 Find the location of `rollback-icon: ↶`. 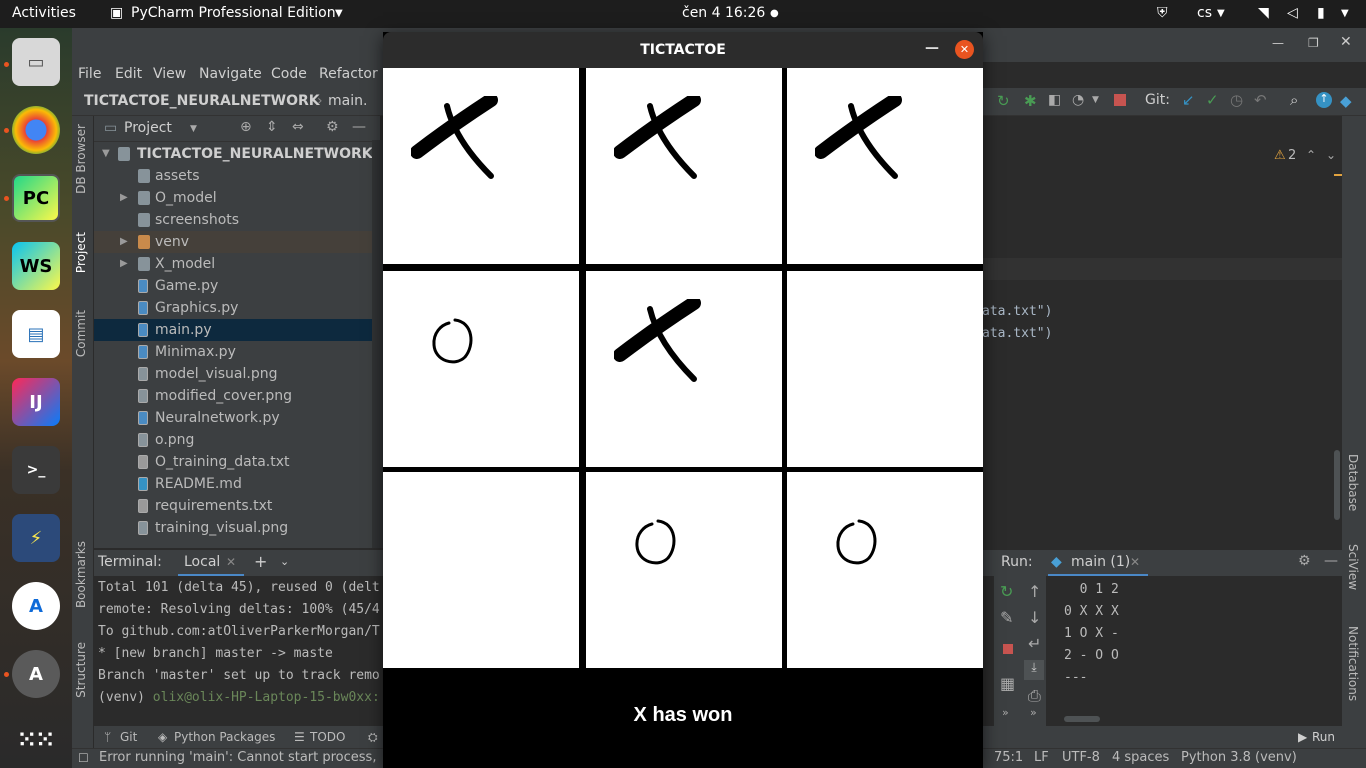

rollback-icon: ↶ is located at coordinates (1260, 100).